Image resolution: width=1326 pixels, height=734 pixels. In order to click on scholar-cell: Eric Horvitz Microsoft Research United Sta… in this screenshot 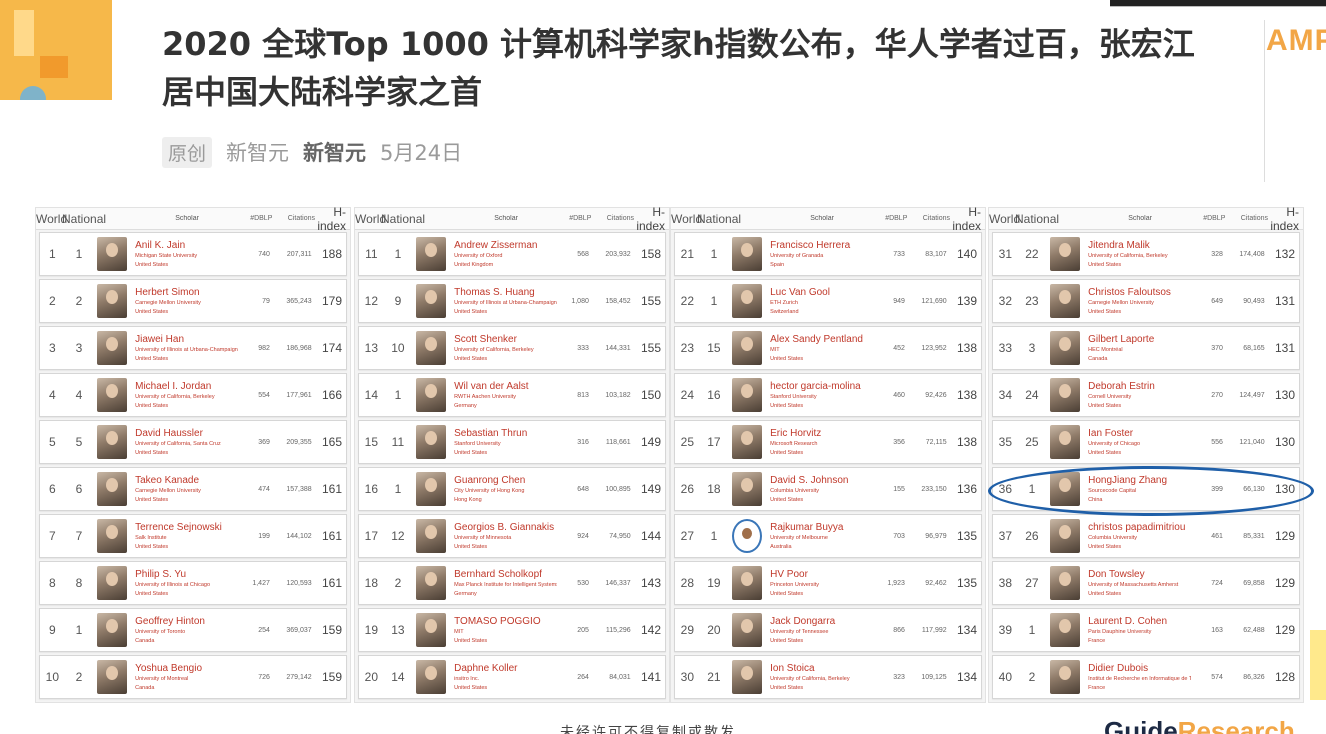, I will do `click(819, 442)`.